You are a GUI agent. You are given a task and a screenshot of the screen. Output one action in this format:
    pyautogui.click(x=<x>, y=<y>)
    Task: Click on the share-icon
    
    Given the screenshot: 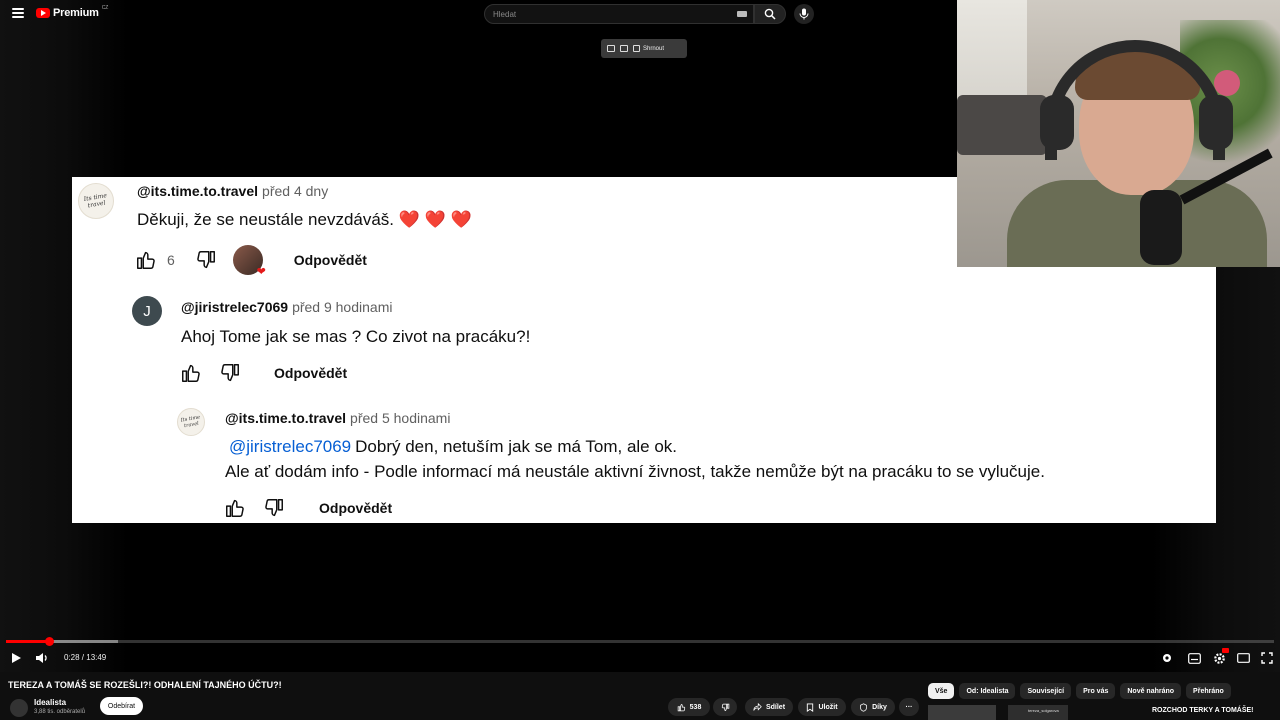 What is the action you would take?
    pyautogui.click(x=757, y=706)
    